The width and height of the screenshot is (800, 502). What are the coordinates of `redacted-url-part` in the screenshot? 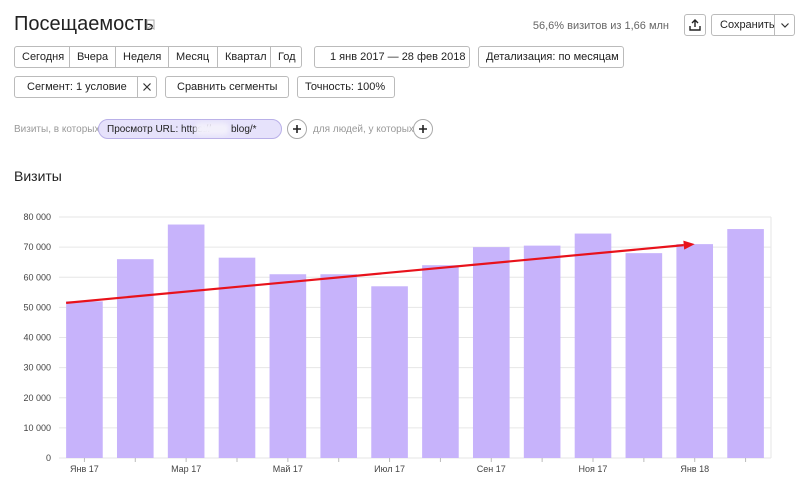 It's located at (212, 129).